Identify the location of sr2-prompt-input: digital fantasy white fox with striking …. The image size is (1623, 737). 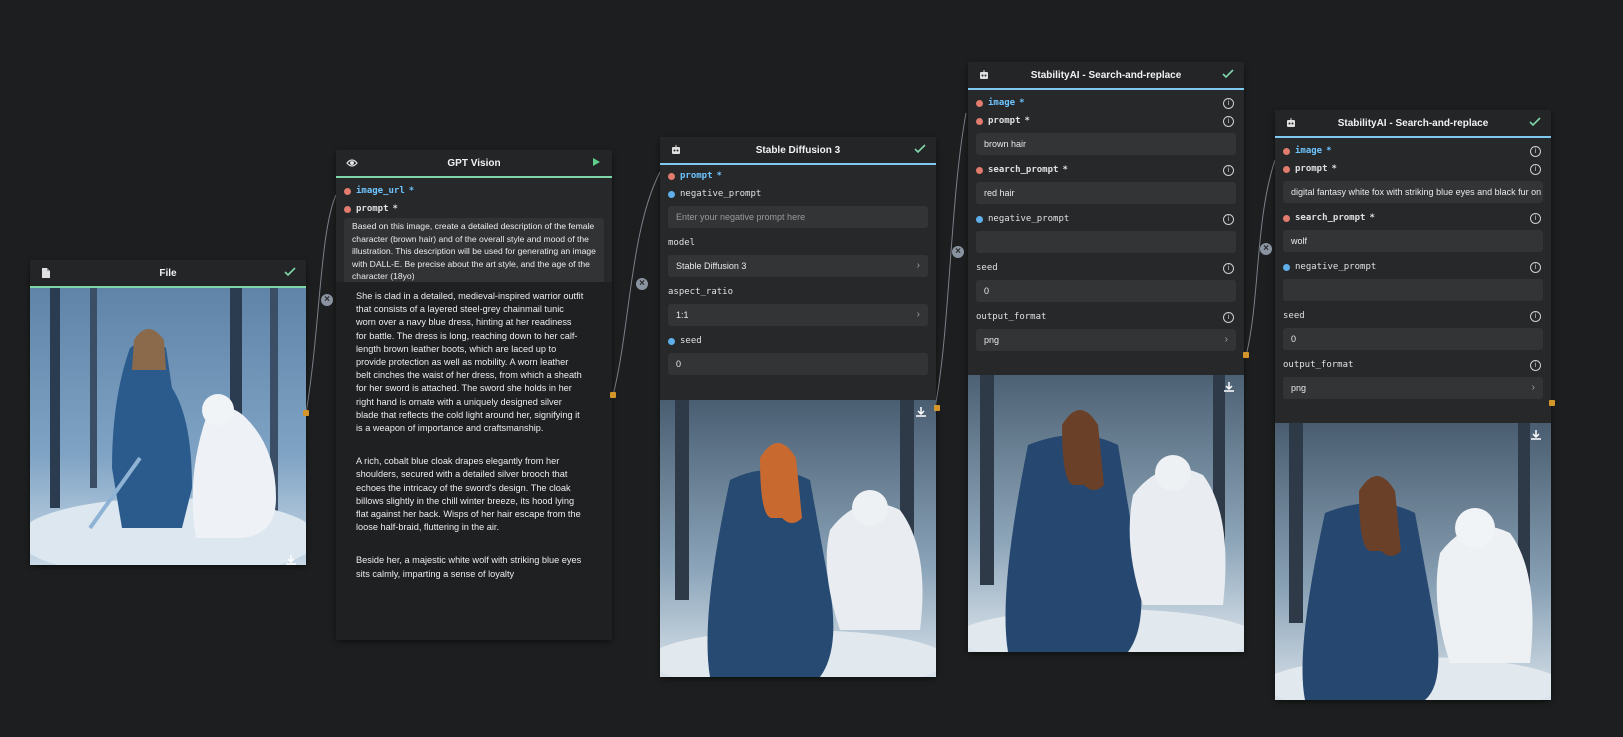
(1413, 192).